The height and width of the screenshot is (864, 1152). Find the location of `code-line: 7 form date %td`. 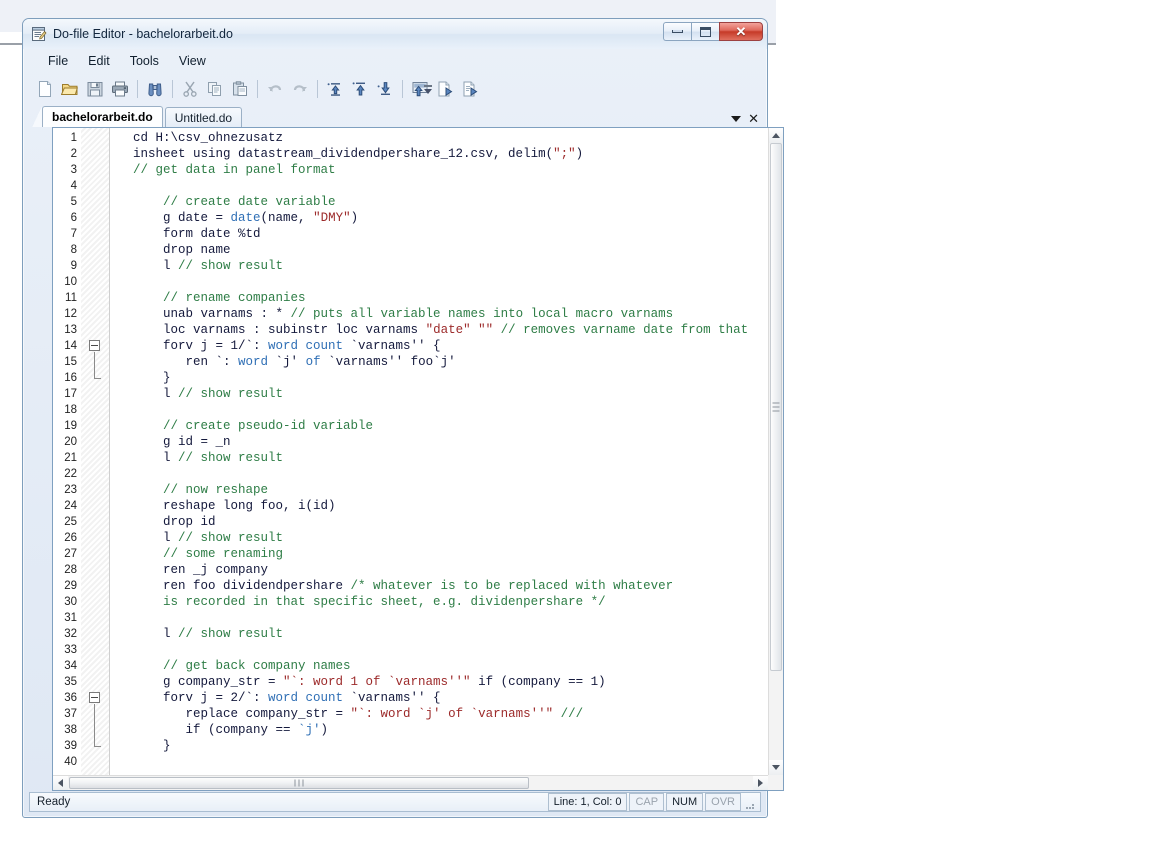

code-line: 7 form date %td is located at coordinates (418, 234).